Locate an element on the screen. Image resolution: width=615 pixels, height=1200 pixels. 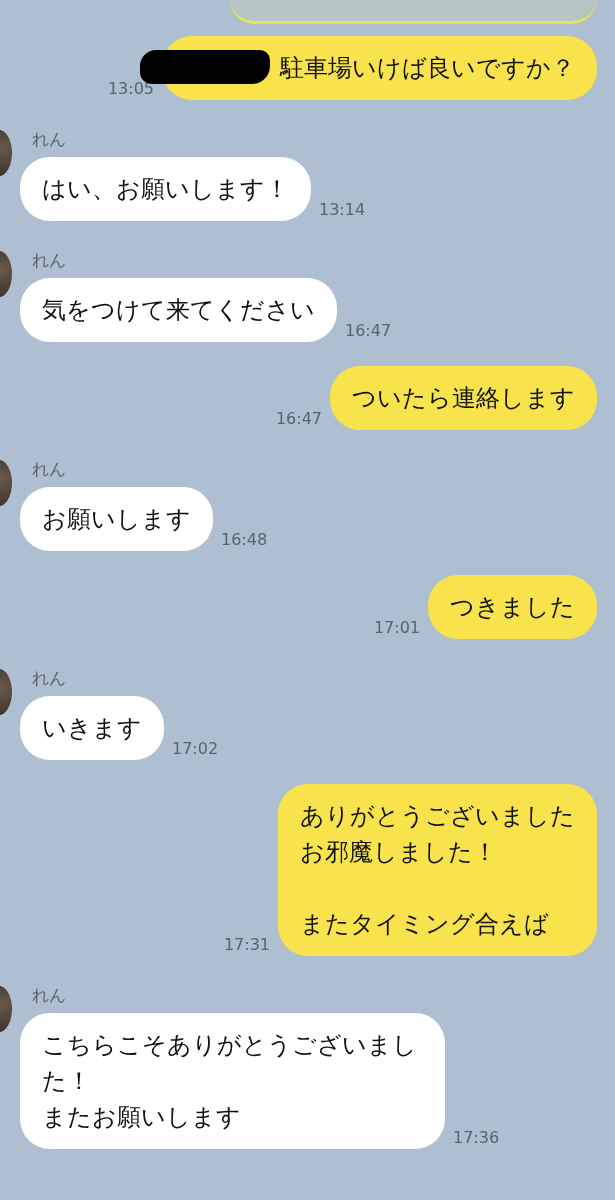
message-text: つきました is located at coordinates (512, 607).